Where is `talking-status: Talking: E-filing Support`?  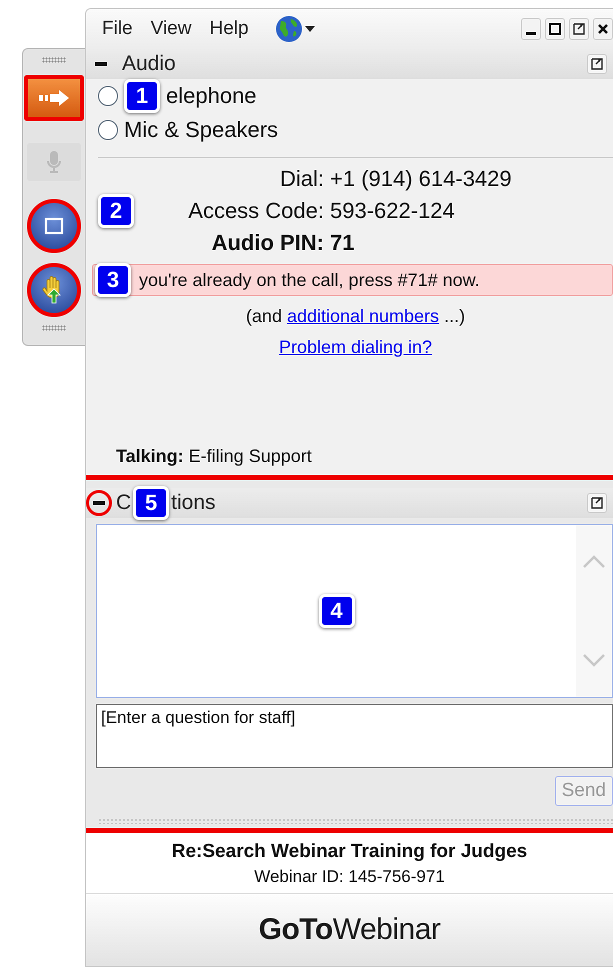 talking-status: Talking: E-filing Support is located at coordinates (214, 456).